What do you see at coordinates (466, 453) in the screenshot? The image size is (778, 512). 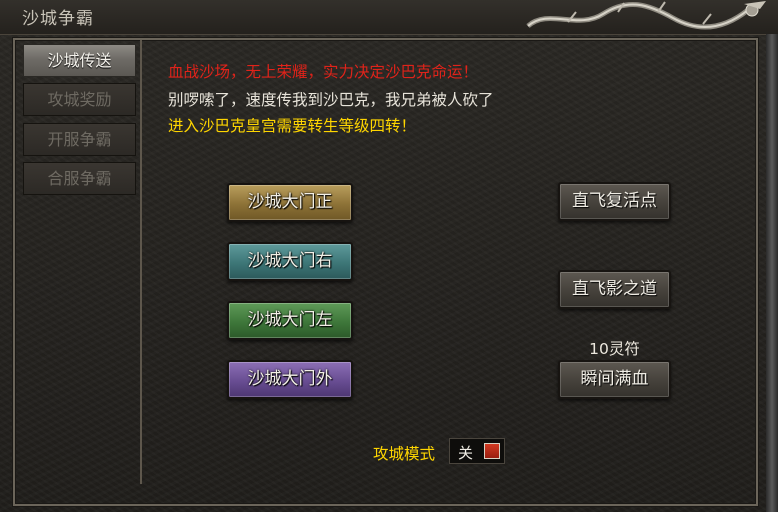 I see `siege-mode-value: 关` at bounding box center [466, 453].